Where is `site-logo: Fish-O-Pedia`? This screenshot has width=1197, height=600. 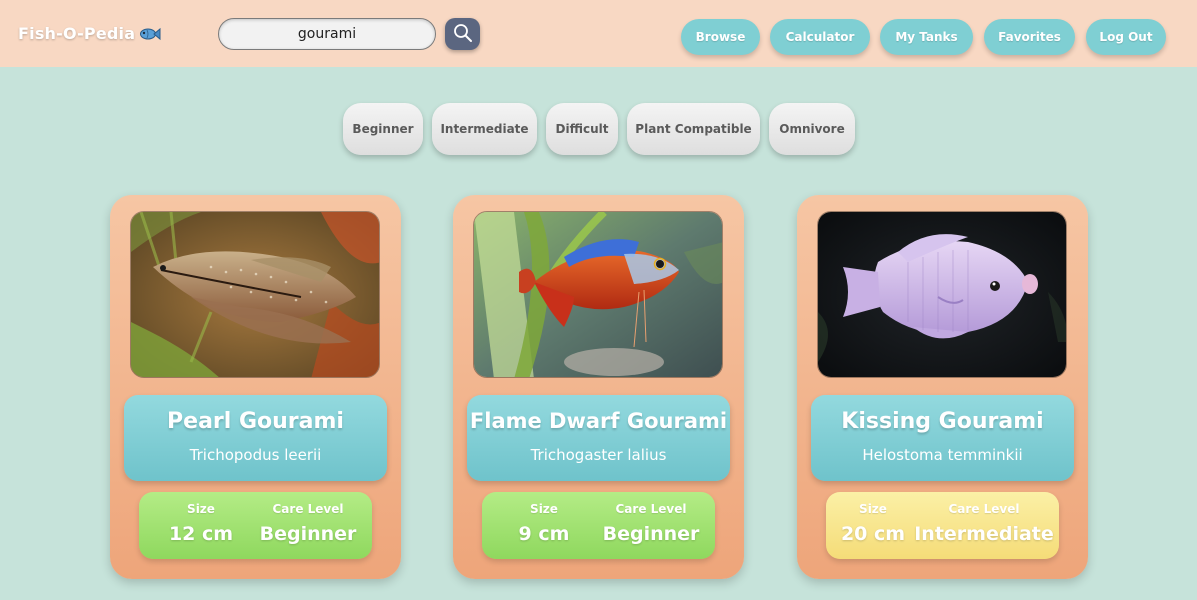 site-logo: Fish-O-Pedia is located at coordinates (89, 33).